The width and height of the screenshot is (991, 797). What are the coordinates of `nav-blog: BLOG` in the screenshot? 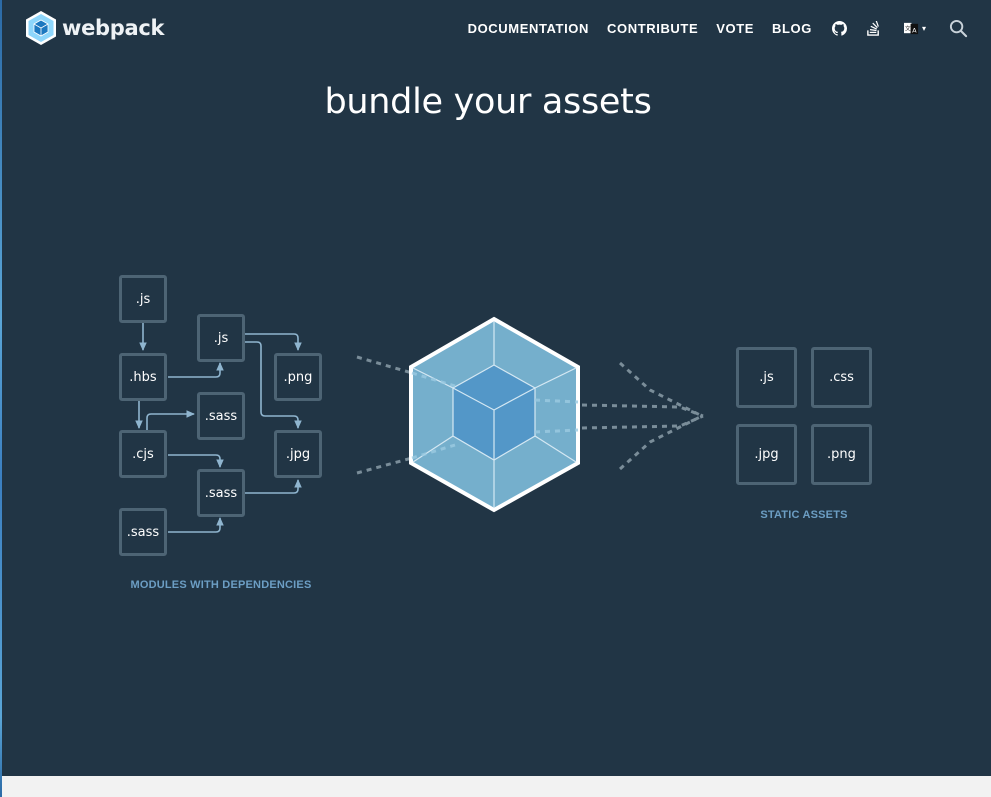 It's located at (792, 28).